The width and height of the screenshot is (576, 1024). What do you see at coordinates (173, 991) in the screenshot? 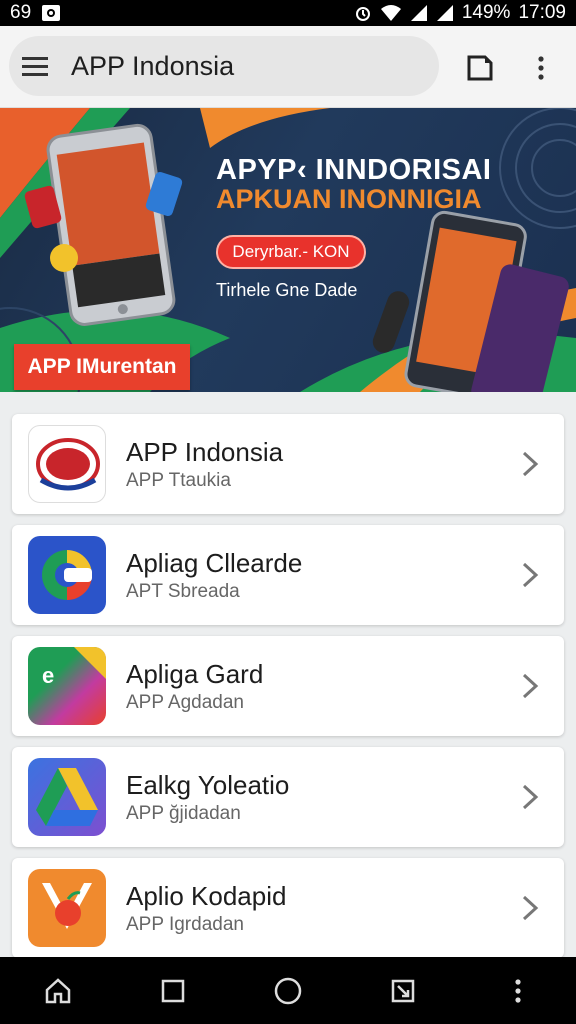
I see `recents-square-icon` at bounding box center [173, 991].